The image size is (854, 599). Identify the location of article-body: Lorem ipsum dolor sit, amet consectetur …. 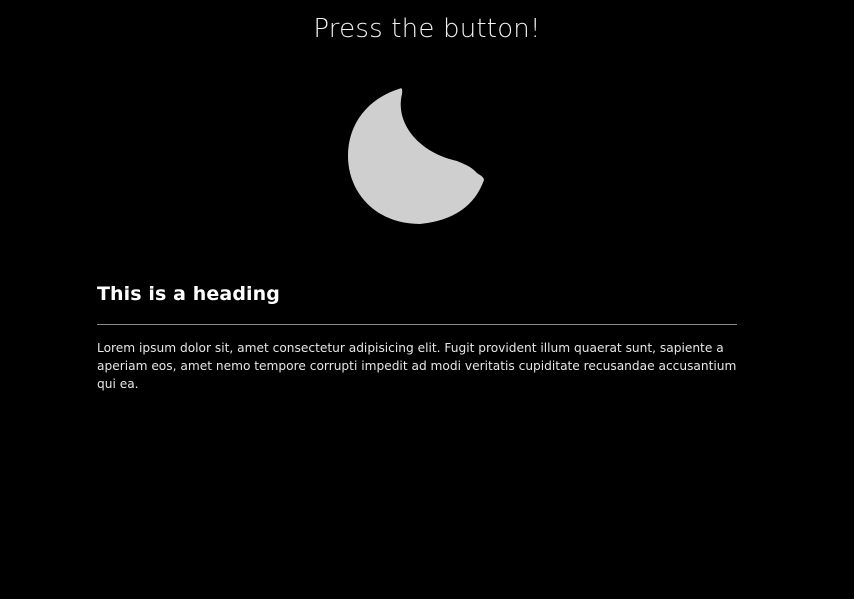
(417, 366).